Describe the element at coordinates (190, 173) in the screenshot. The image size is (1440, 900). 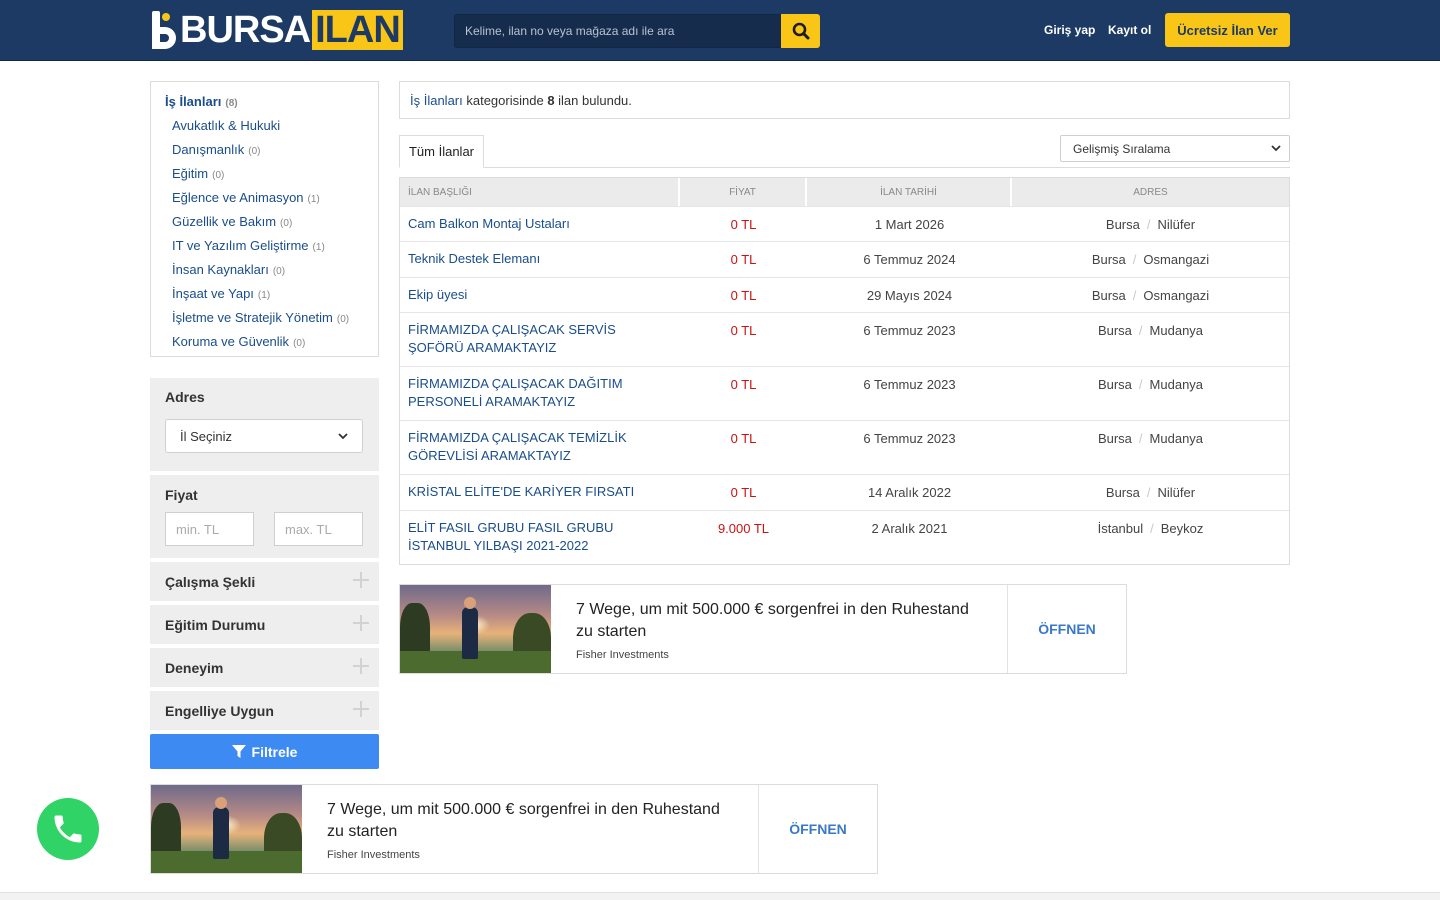
I see `category-label: Eğitim` at that location.